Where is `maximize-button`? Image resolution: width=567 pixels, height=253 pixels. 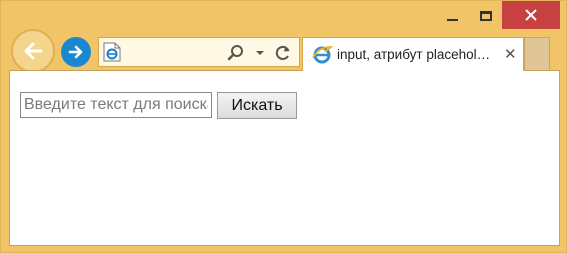 maximize-button is located at coordinates (486, 16).